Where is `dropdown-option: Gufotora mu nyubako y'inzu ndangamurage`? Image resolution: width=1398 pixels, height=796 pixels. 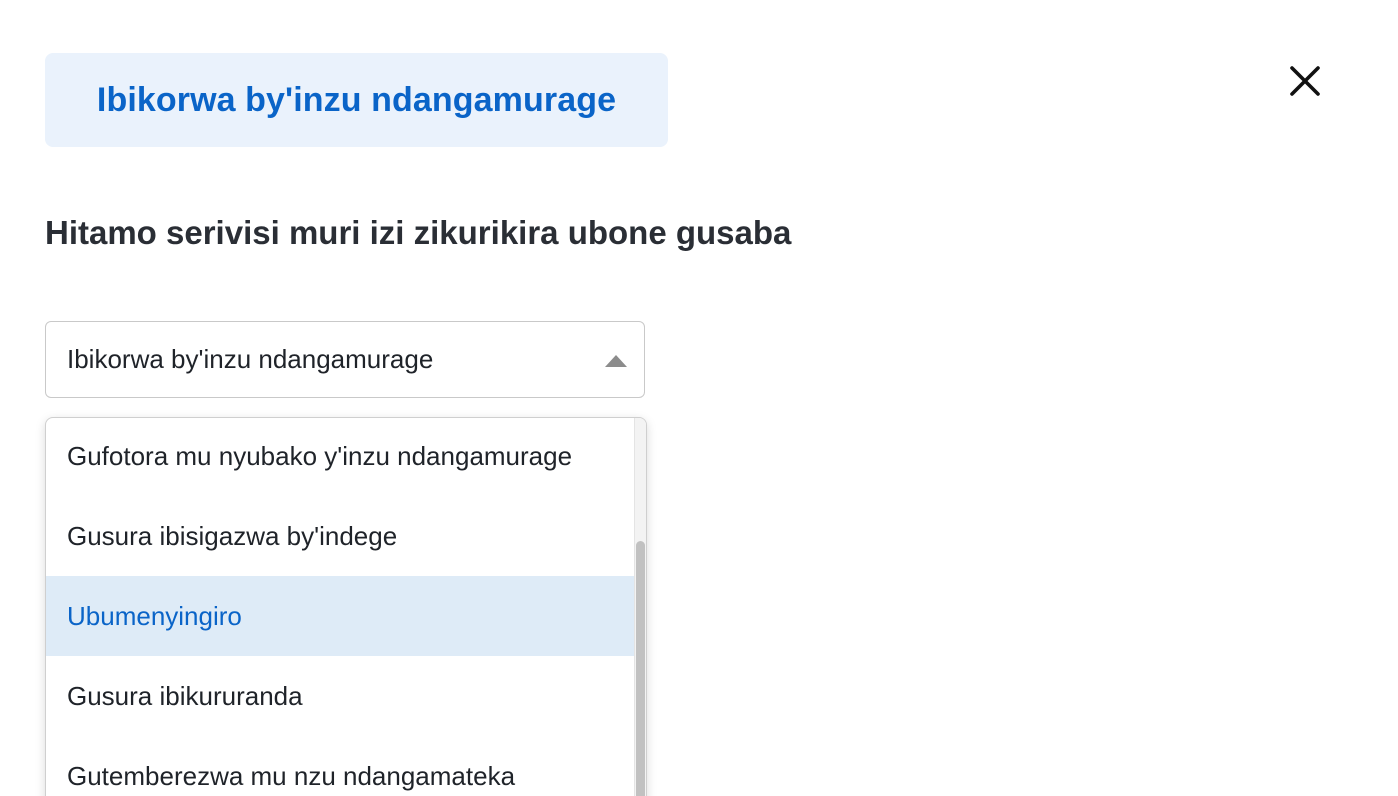
dropdown-option: Gufotora mu nyubako y'inzu ndangamurage is located at coordinates (340, 457).